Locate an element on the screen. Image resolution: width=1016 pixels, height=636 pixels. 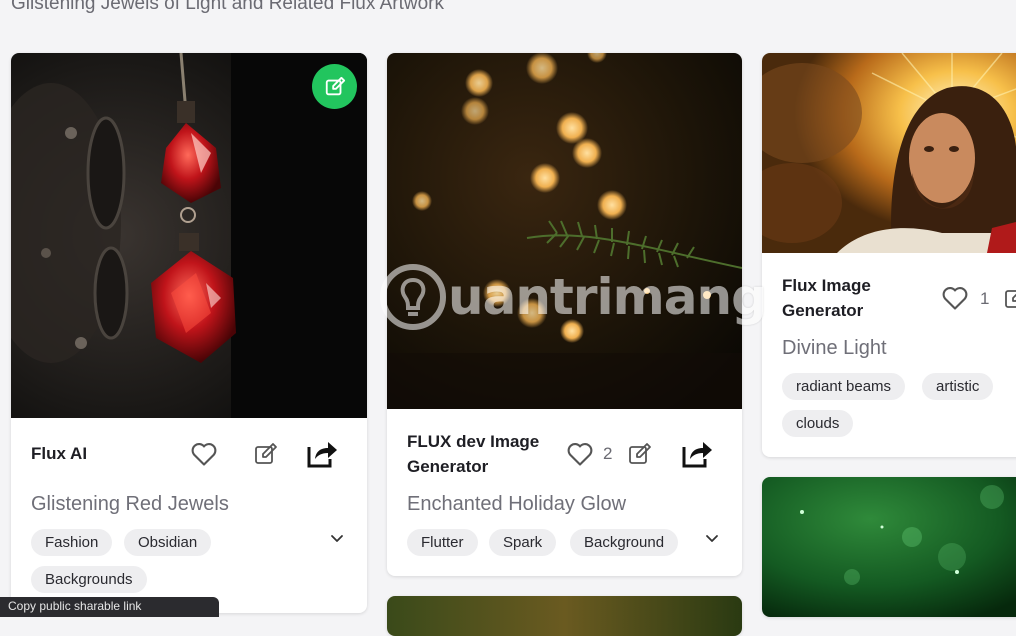
tooltip: Copy public sharable link is located at coordinates (109, 607).